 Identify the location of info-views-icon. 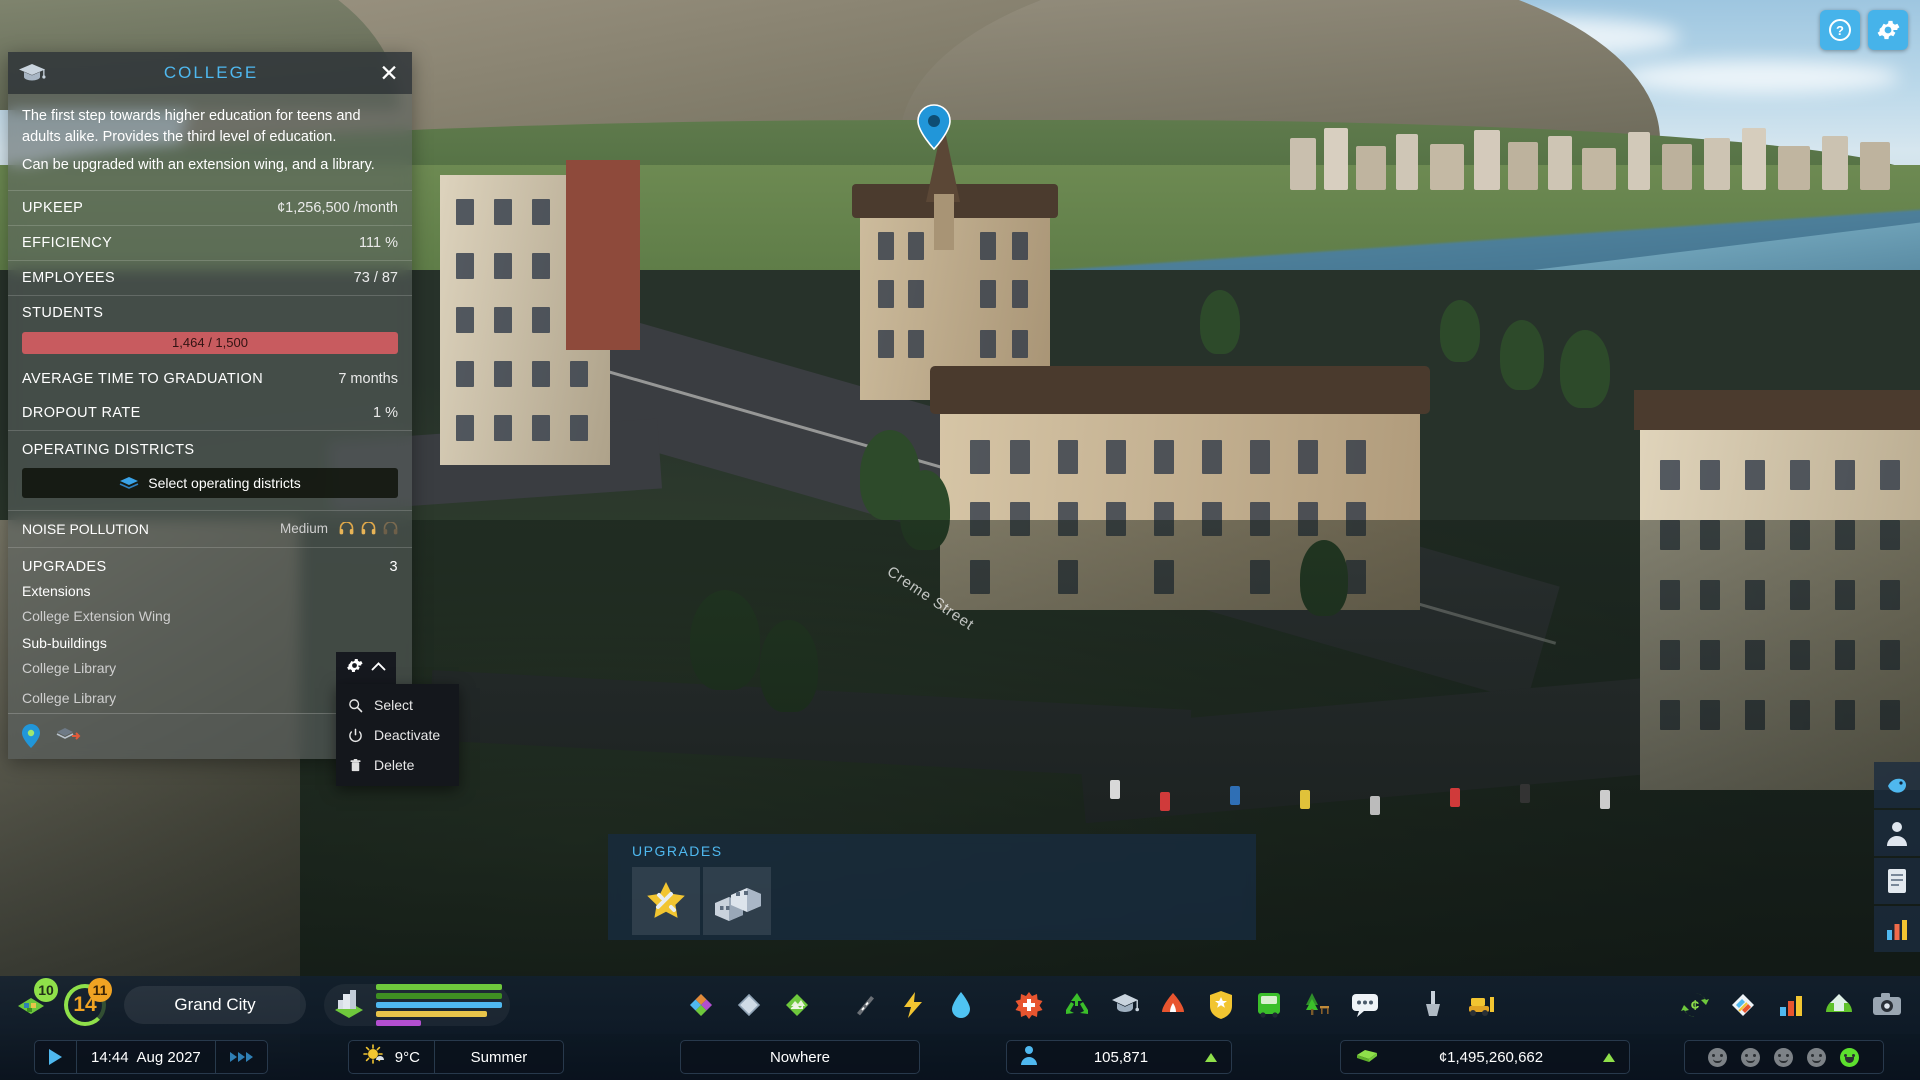
(1839, 1003).